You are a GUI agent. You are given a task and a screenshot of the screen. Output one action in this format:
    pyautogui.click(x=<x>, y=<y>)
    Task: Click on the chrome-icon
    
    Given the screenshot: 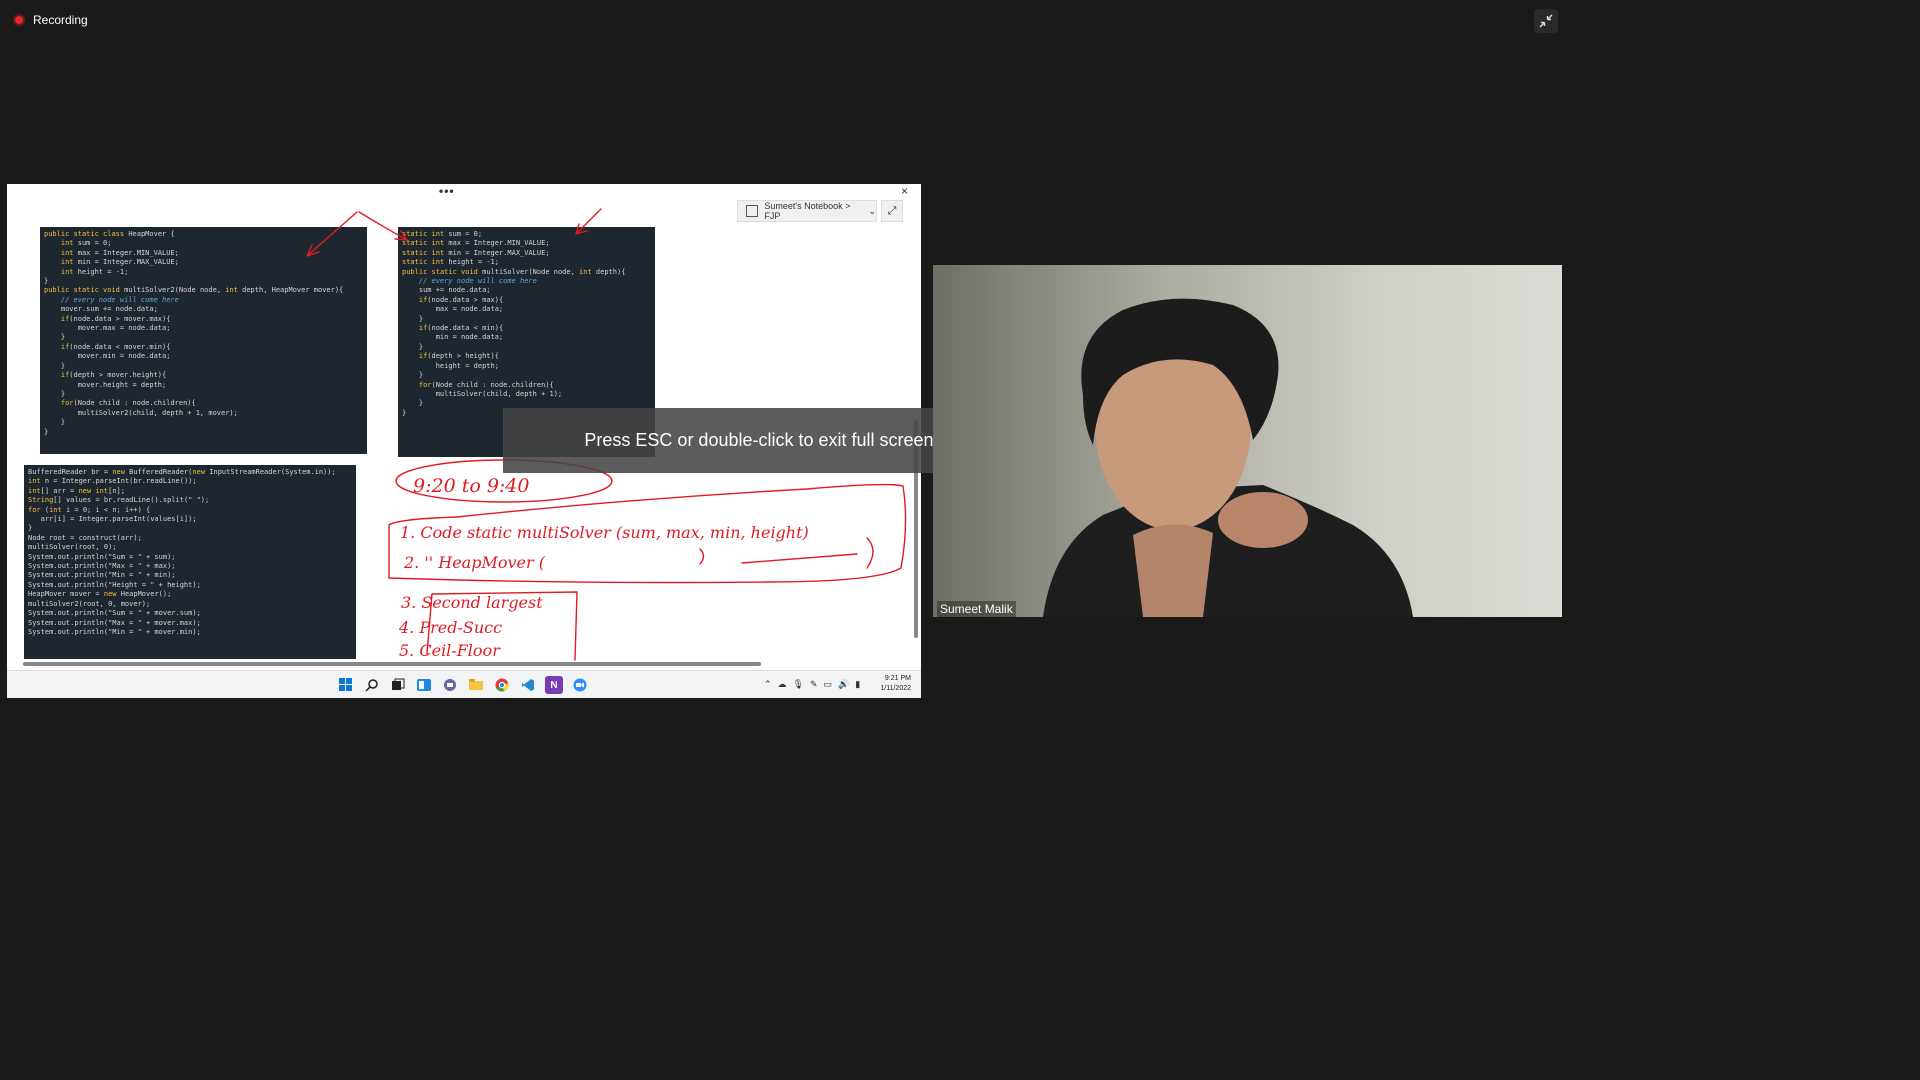 What is the action you would take?
    pyautogui.click(x=502, y=685)
    